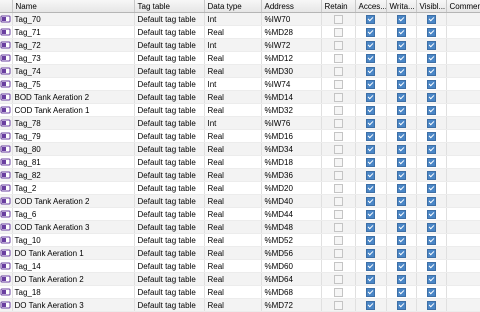 The width and height of the screenshot is (480, 312). What do you see at coordinates (169, 6) in the screenshot?
I see `header-tag-table: Tag table` at bounding box center [169, 6].